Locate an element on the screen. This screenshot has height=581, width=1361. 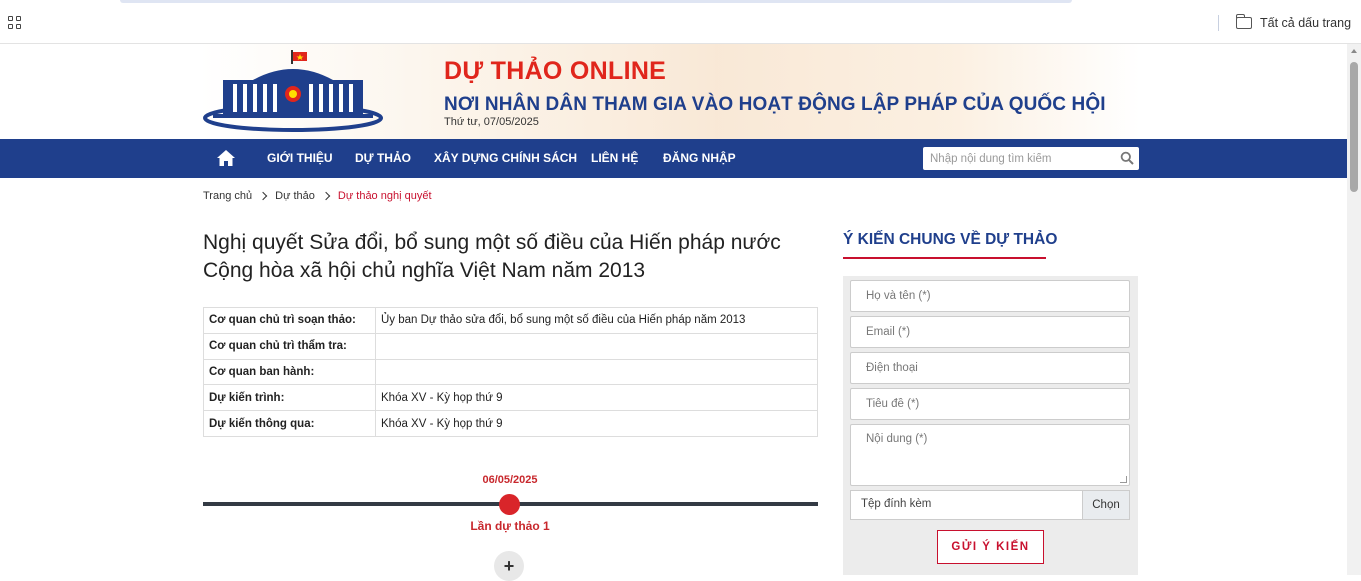
attachment-field: Tệp đính kèm Chọn is located at coordinates (990, 505).